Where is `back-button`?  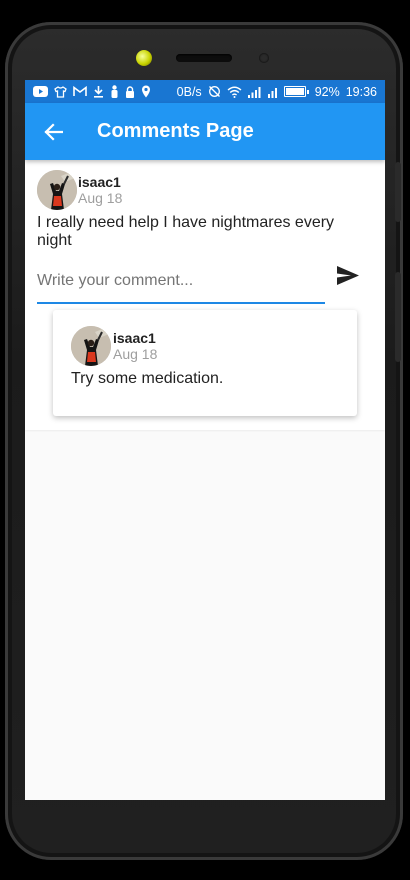 back-button is located at coordinates (53, 132).